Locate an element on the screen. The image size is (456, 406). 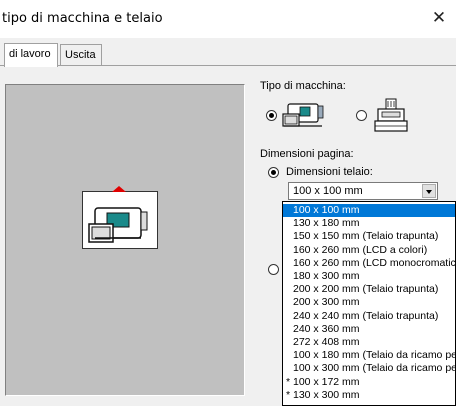
frame-size-option: 160 x 260 mm (LCD a colori) is located at coordinates (369, 250).